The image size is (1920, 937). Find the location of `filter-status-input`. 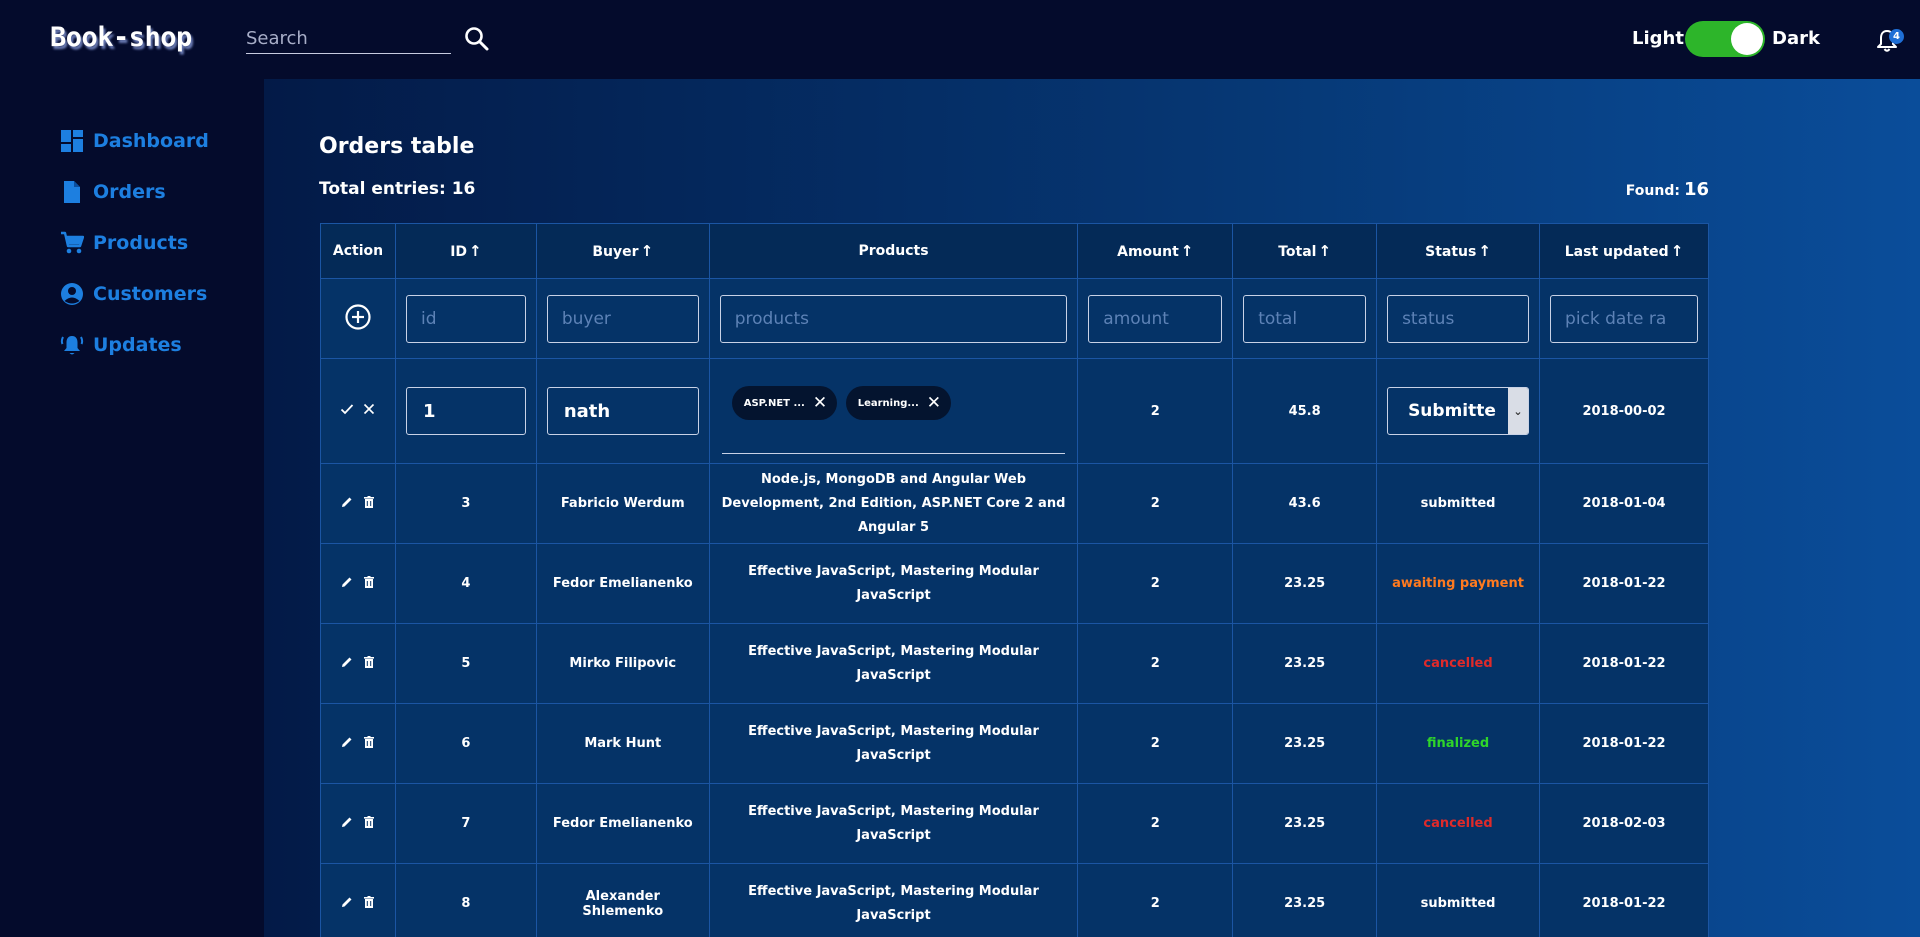

filter-status-input is located at coordinates (1458, 318).